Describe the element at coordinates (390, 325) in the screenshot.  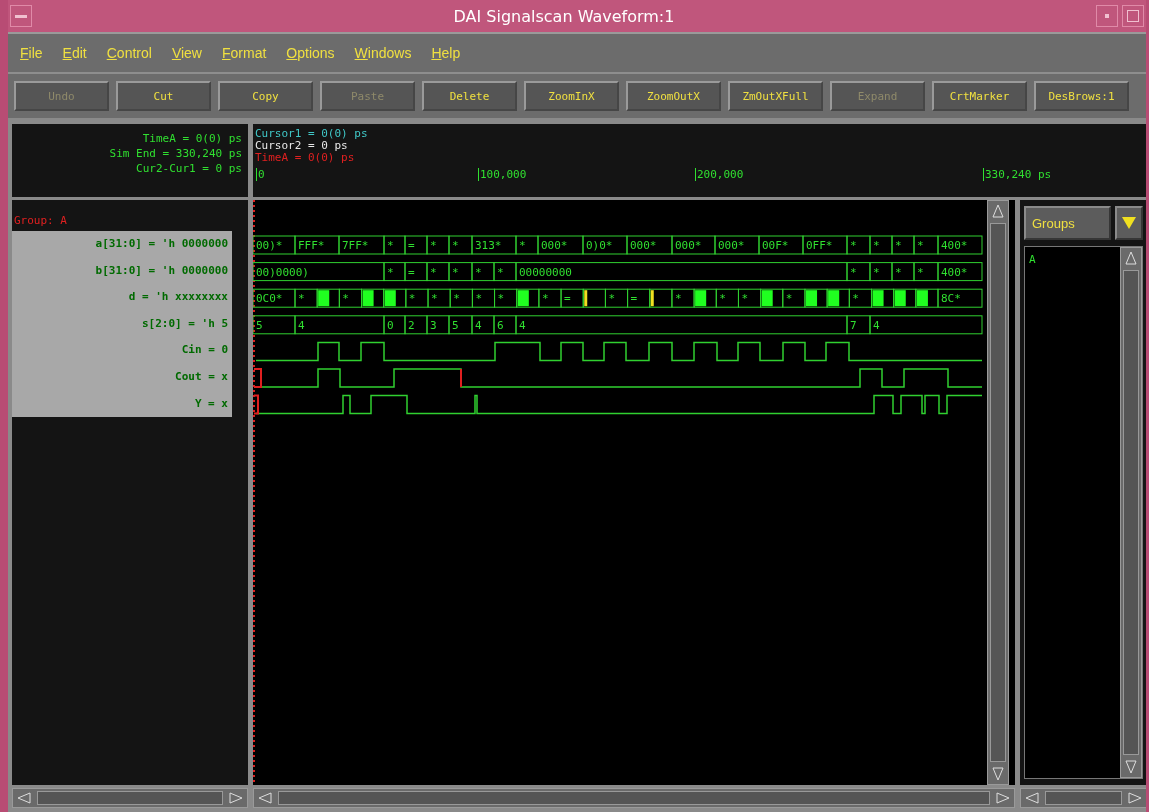
I see `bus-value: 0` at that location.